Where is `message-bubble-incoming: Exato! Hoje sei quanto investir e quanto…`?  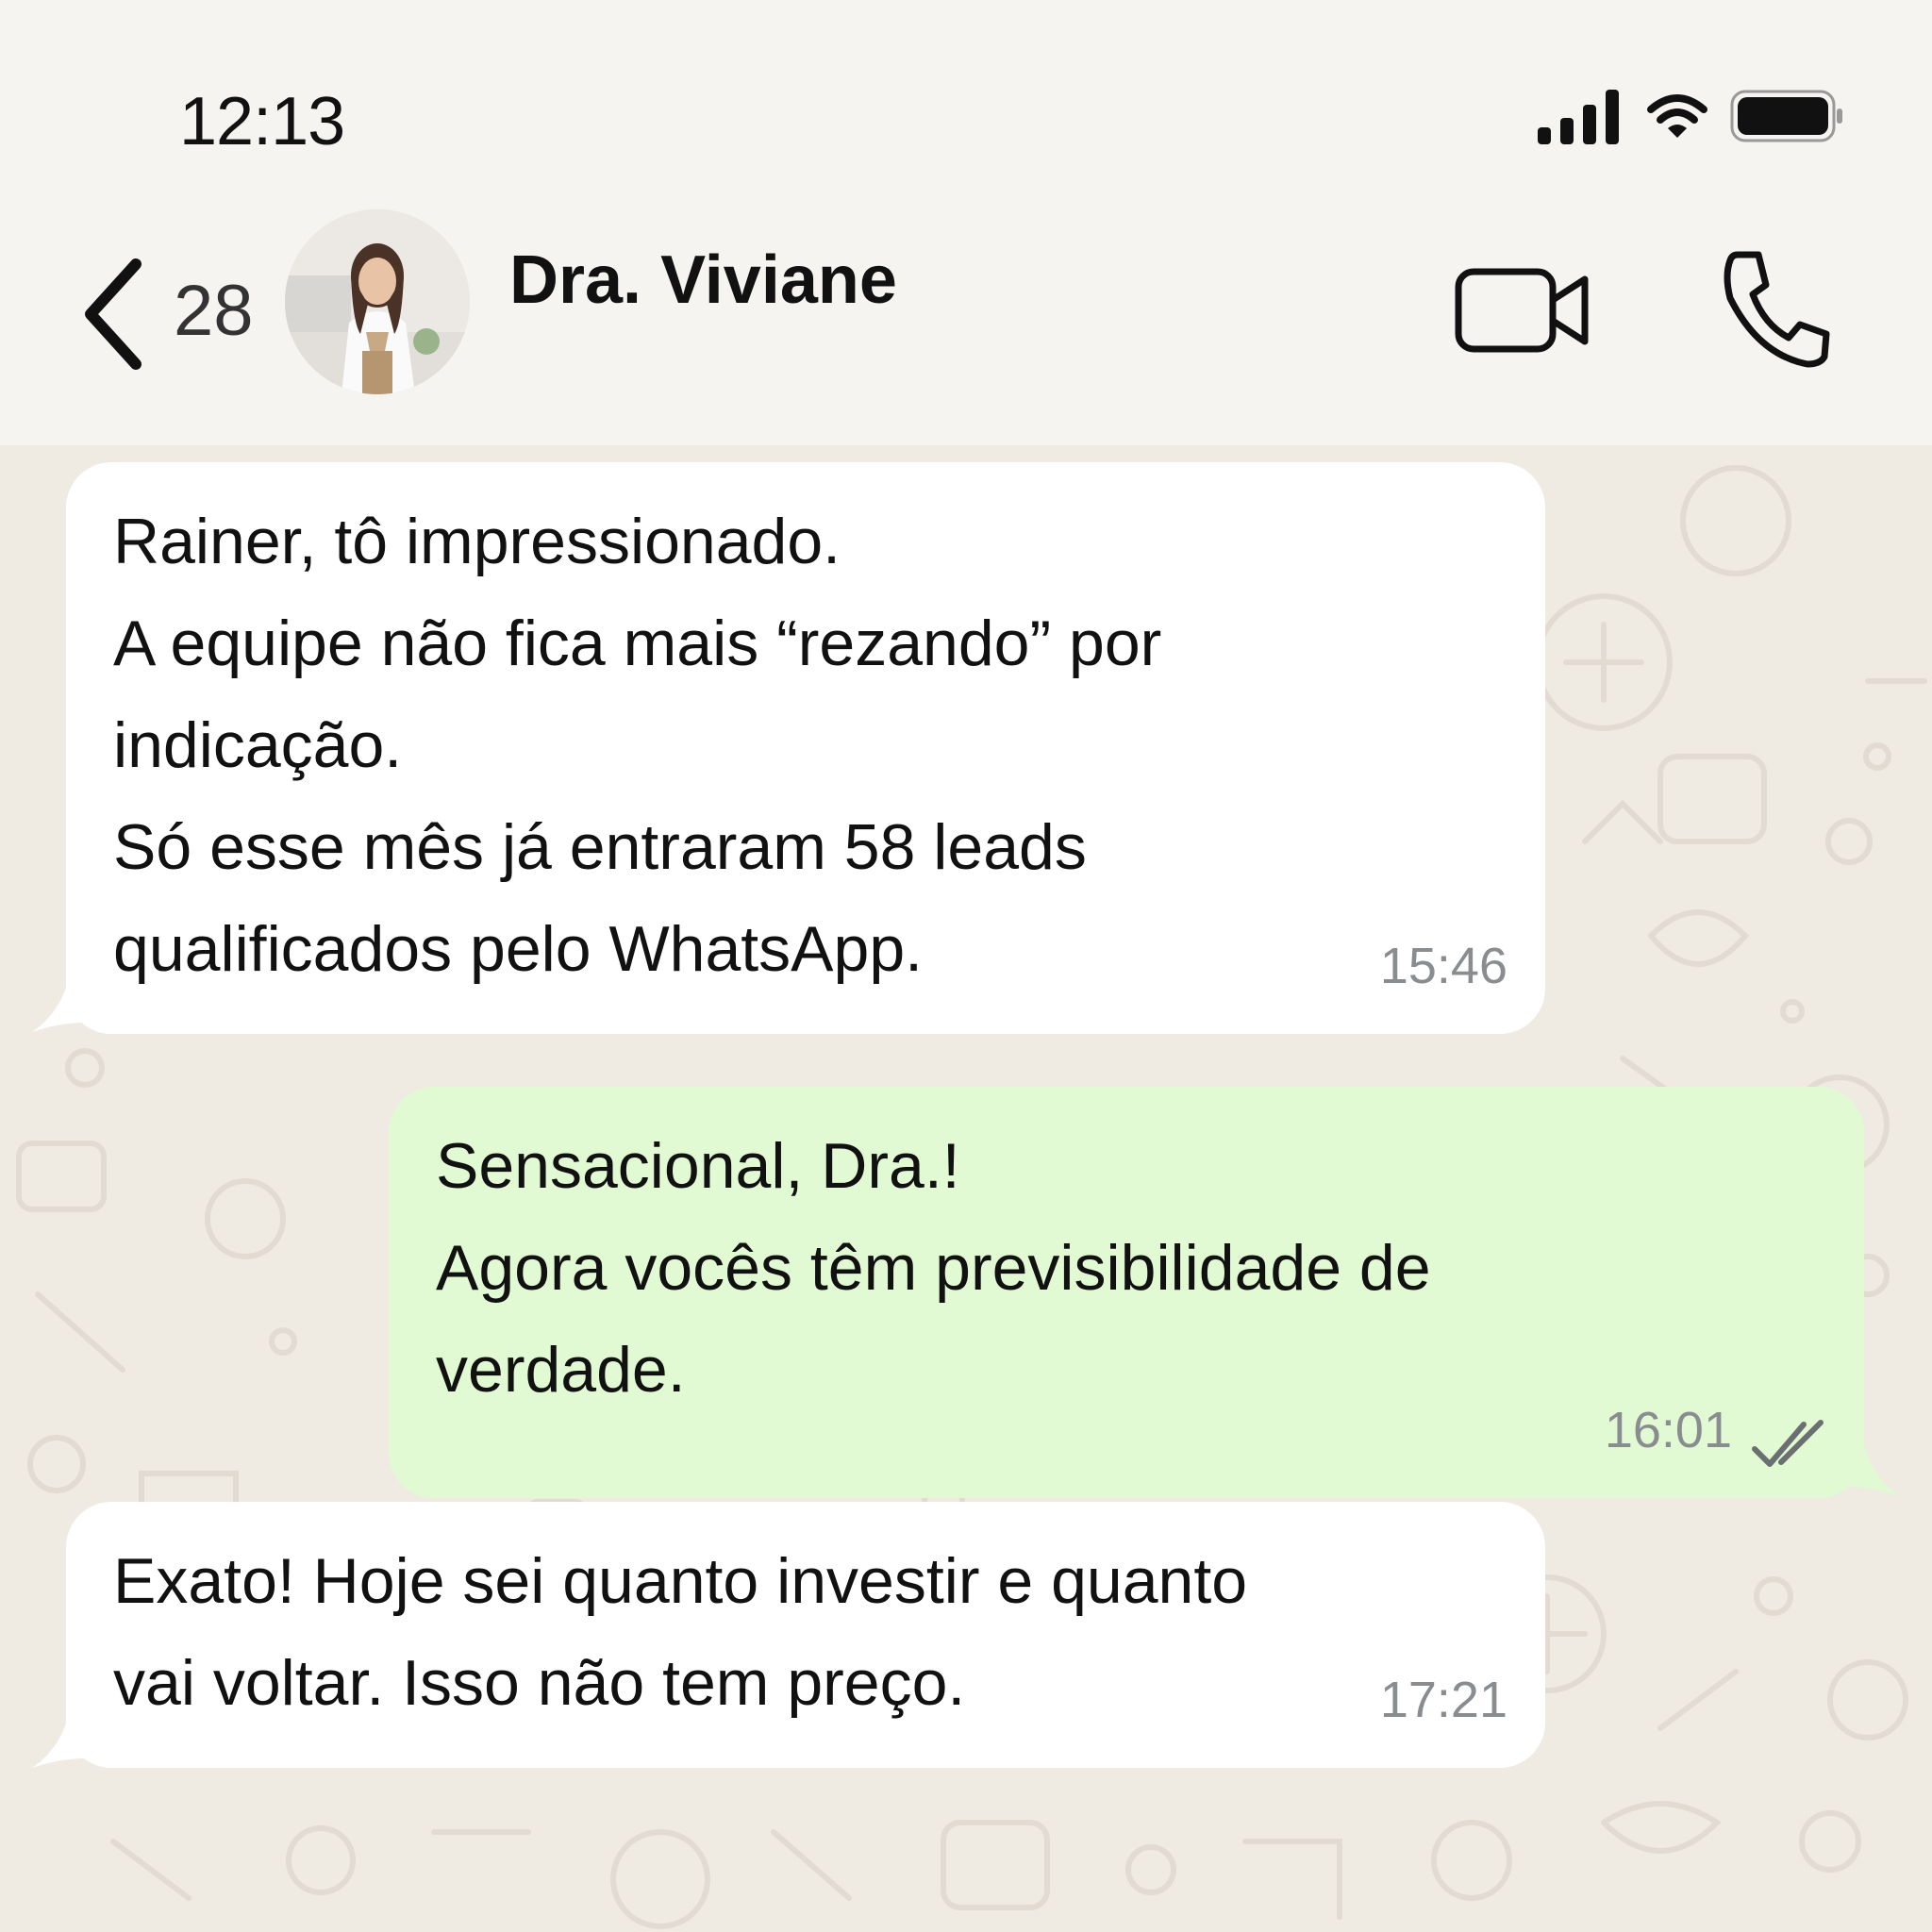 message-bubble-incoming: Exato! Hoje sei quanto investir e quanto… is located at coordinates (806, 1635).